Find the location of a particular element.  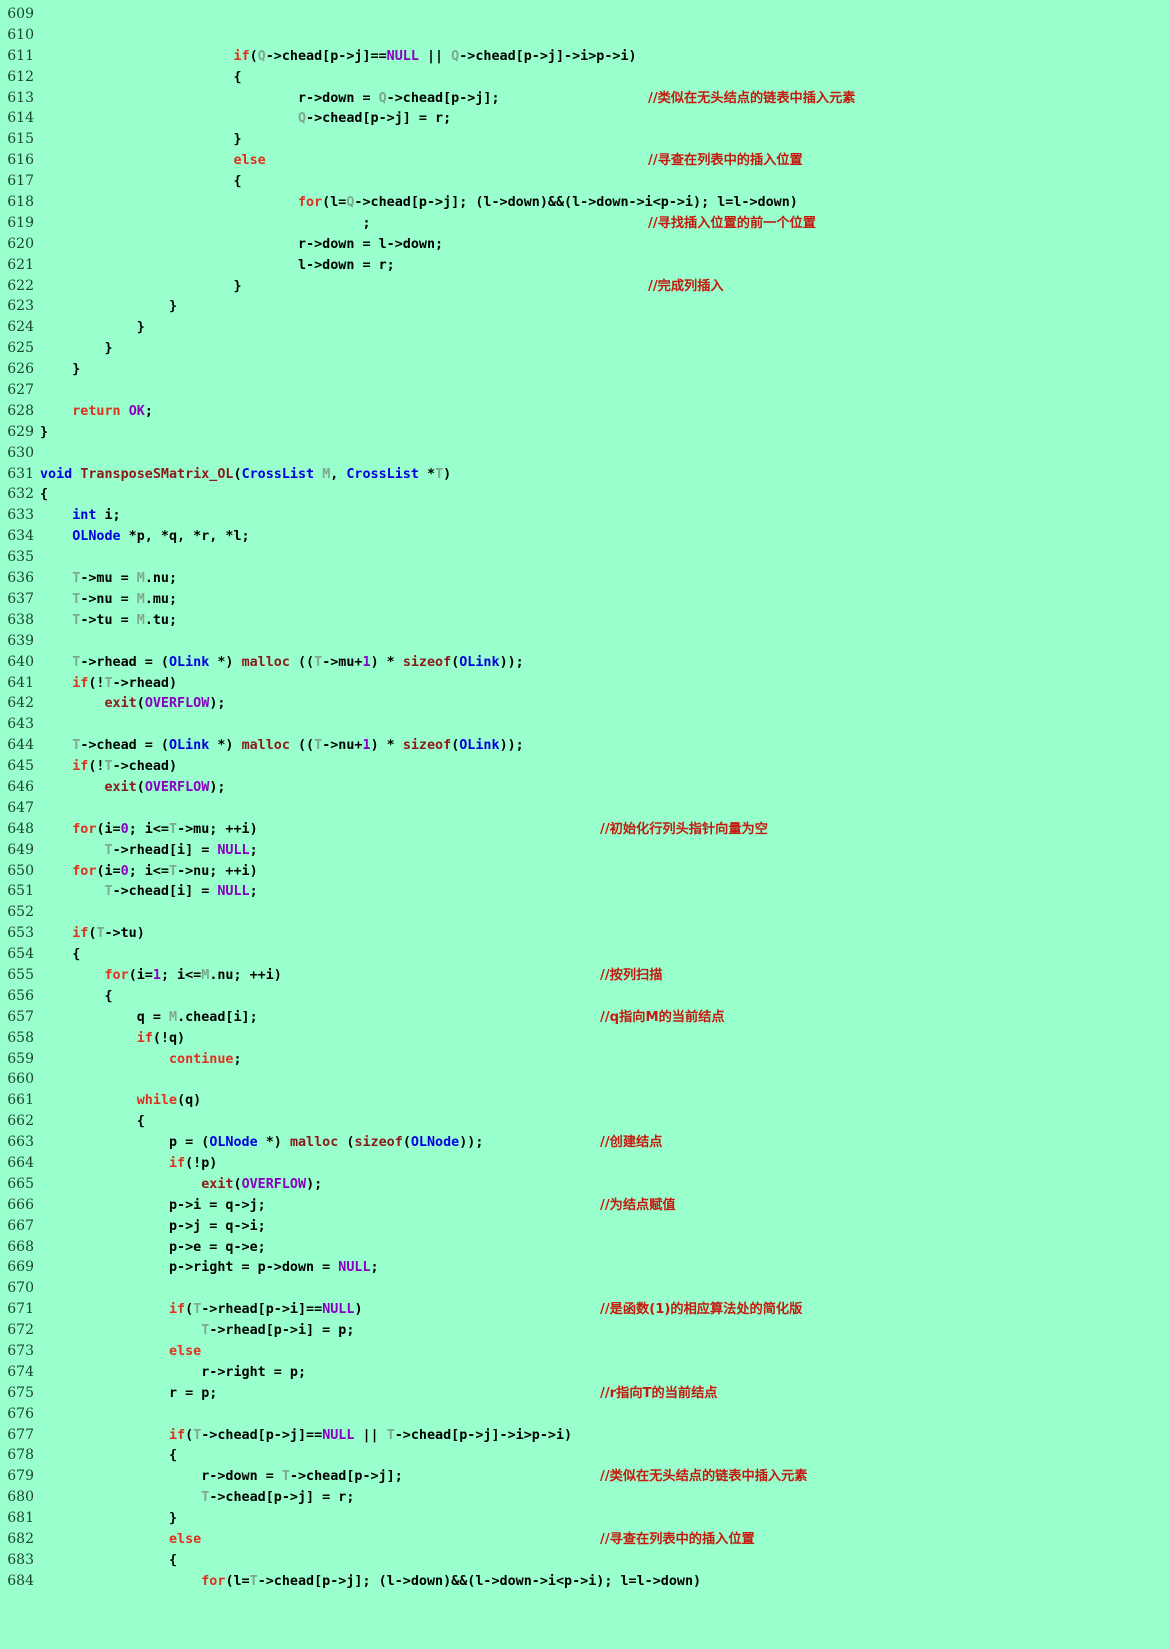

code-line-content: T->mu = M.nu; is located at coordinates (604, 579).